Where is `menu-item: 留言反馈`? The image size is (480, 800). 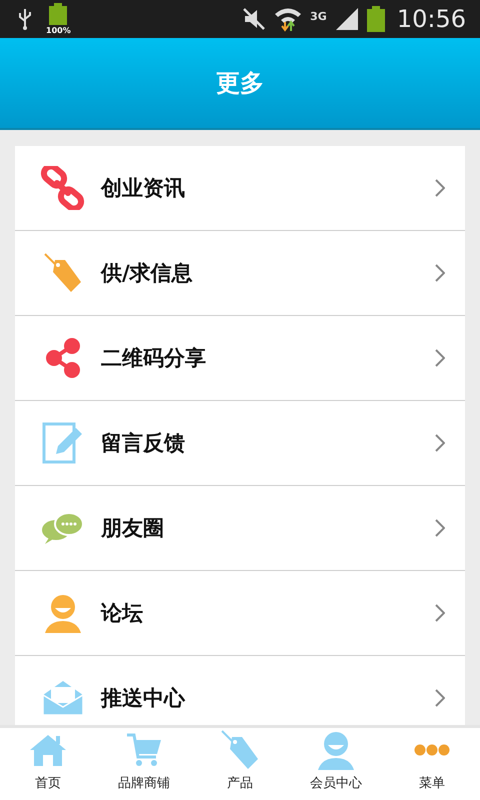 menu-item: 留言反馈 is located at coordinates (240, 443).